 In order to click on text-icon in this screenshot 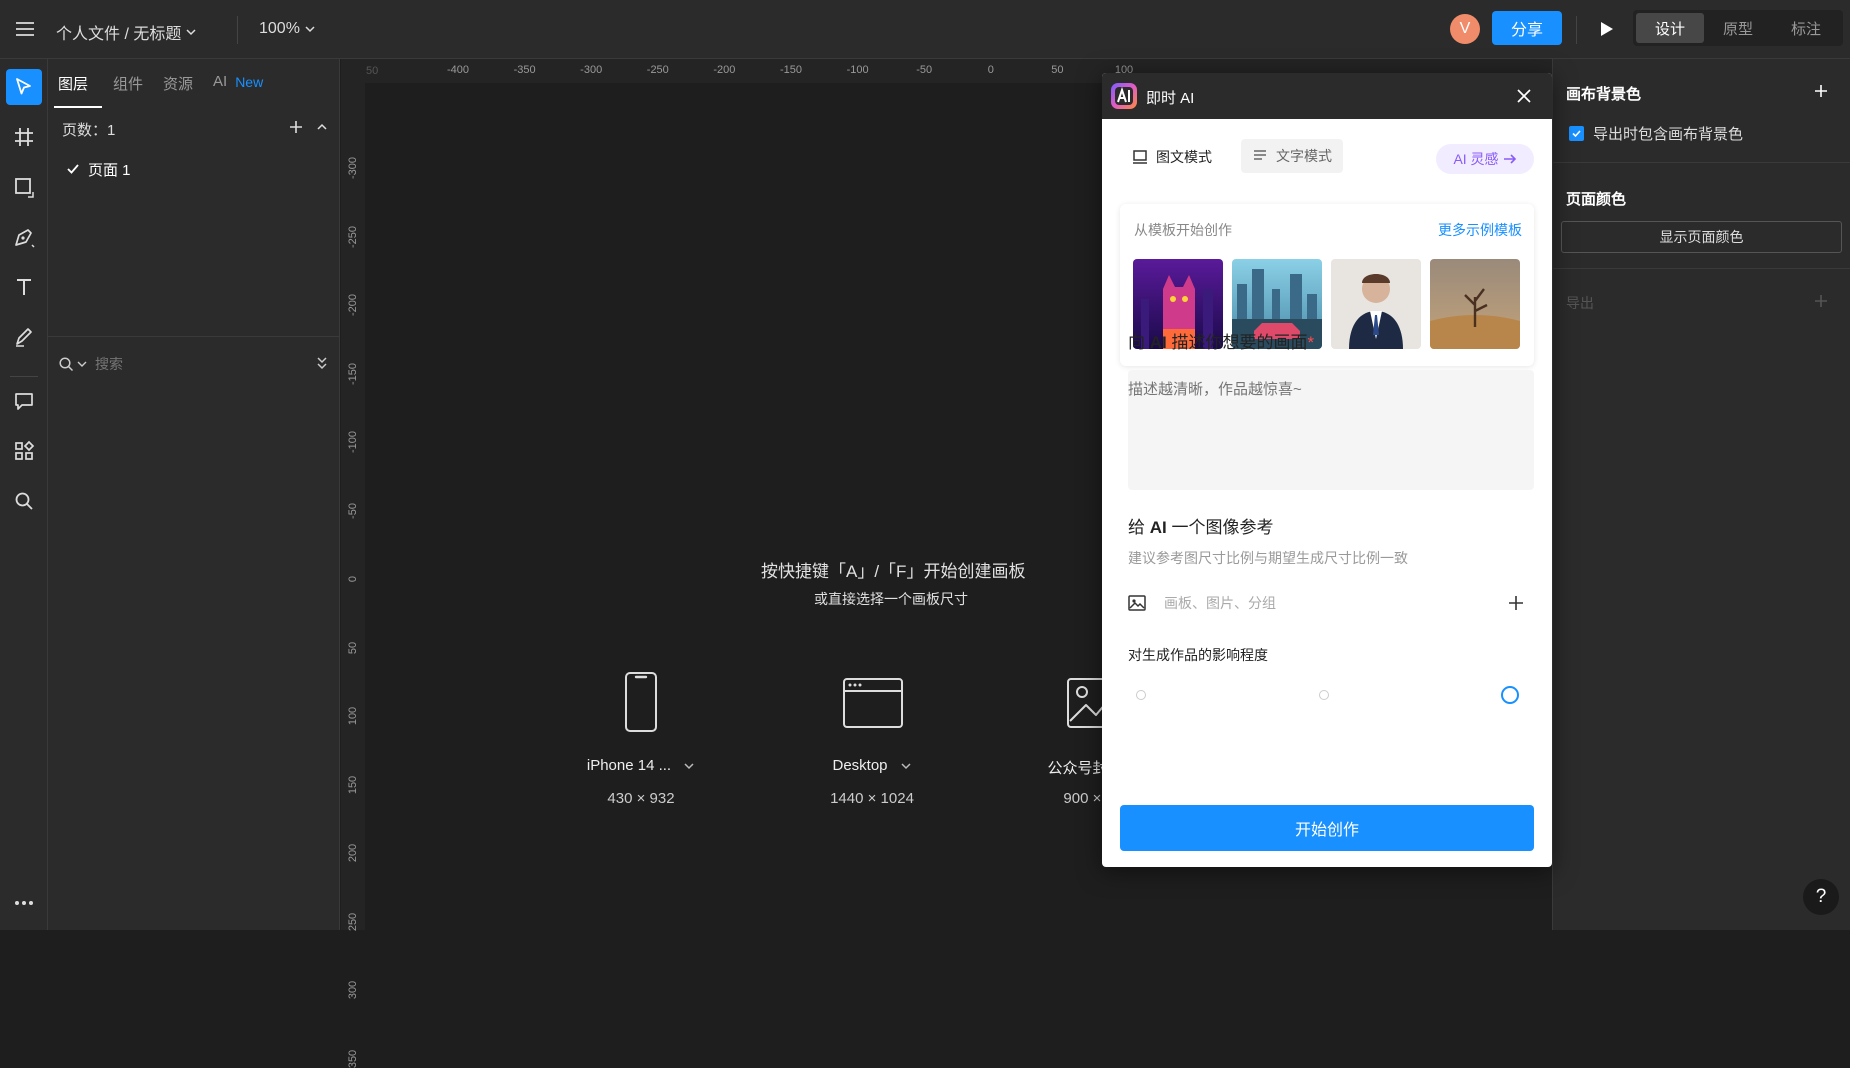, I will do `click(24, 287)`.